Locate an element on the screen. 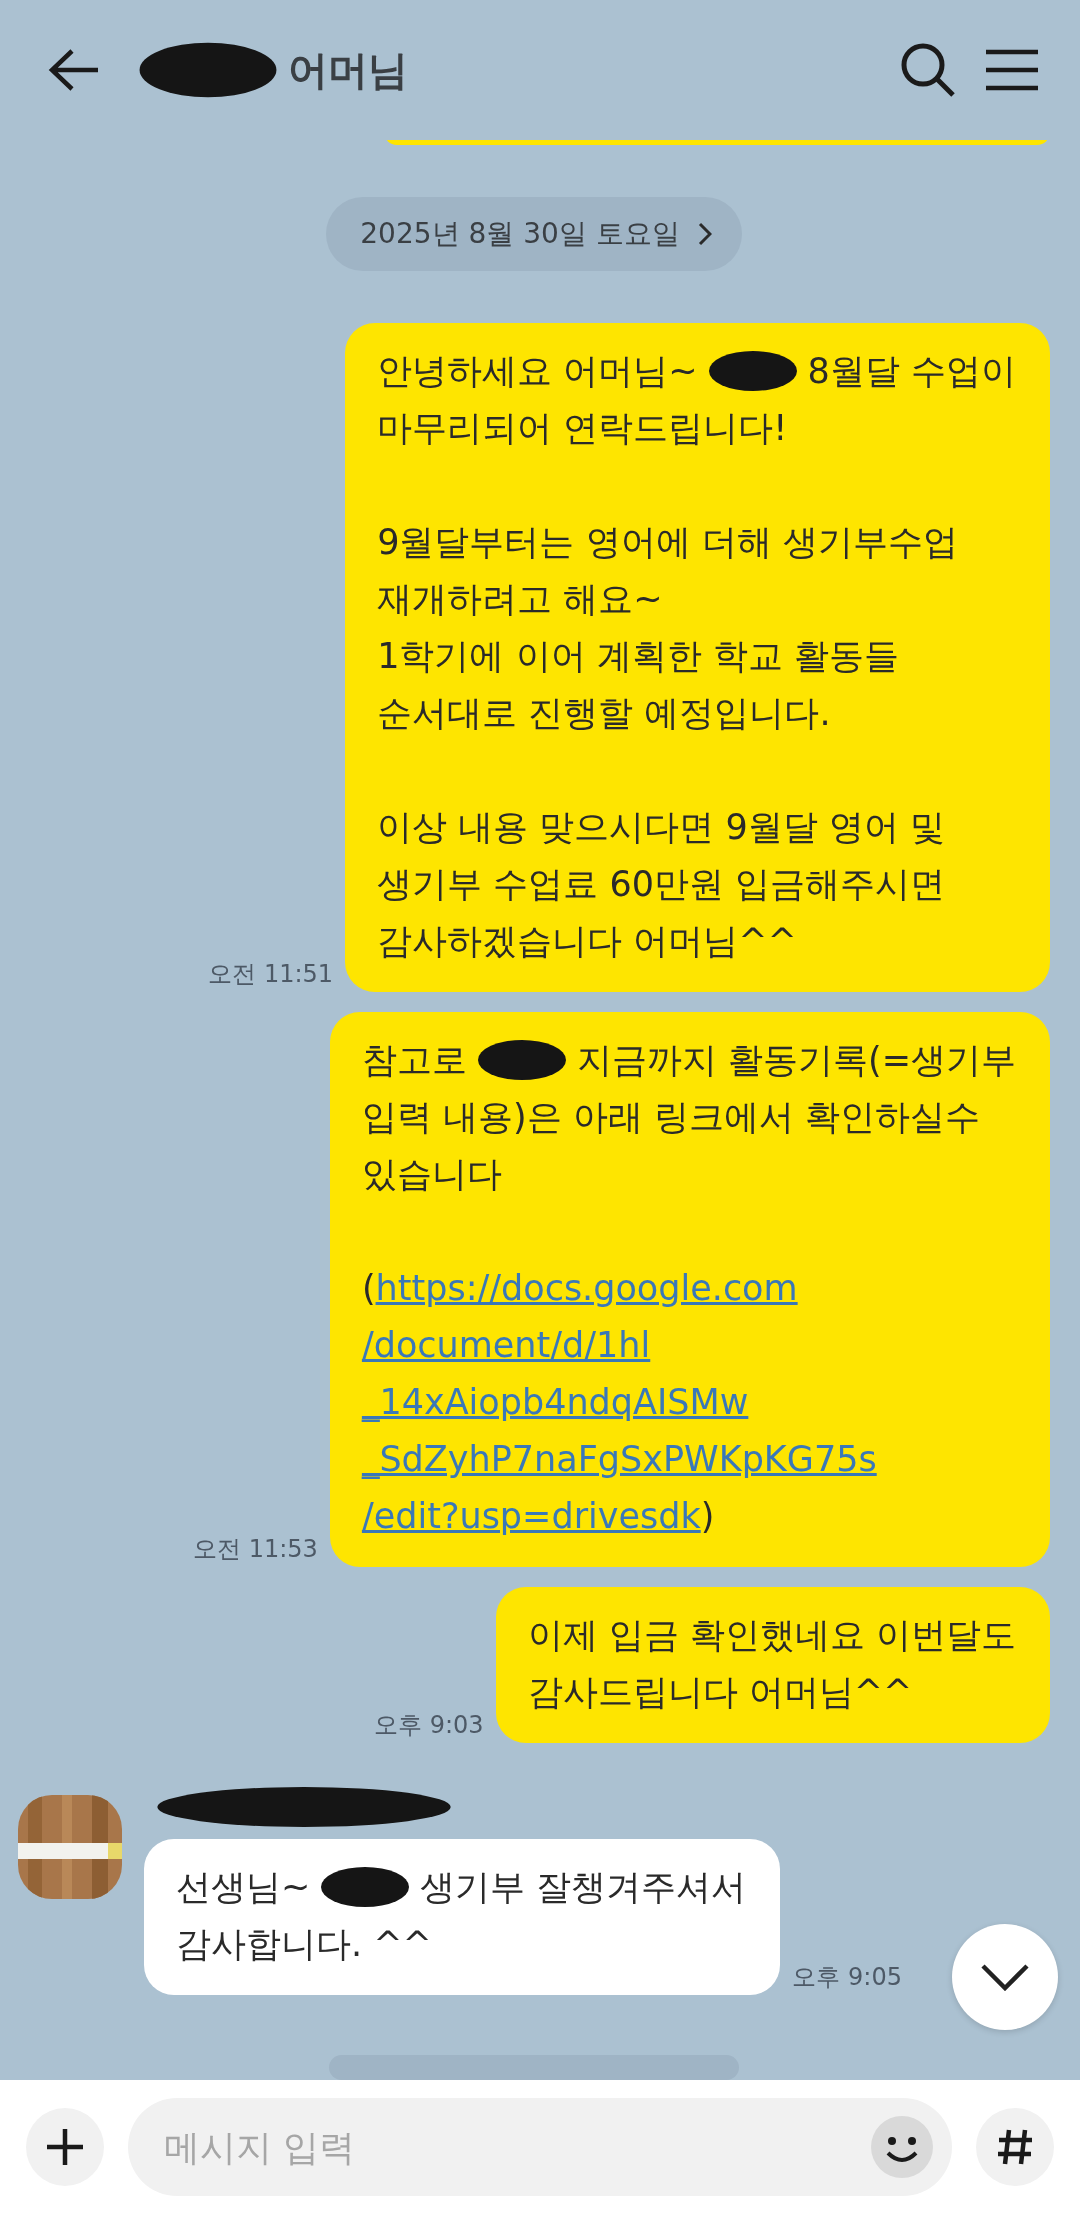  chevron-down-icon is located at coordinates (1005, 1977).